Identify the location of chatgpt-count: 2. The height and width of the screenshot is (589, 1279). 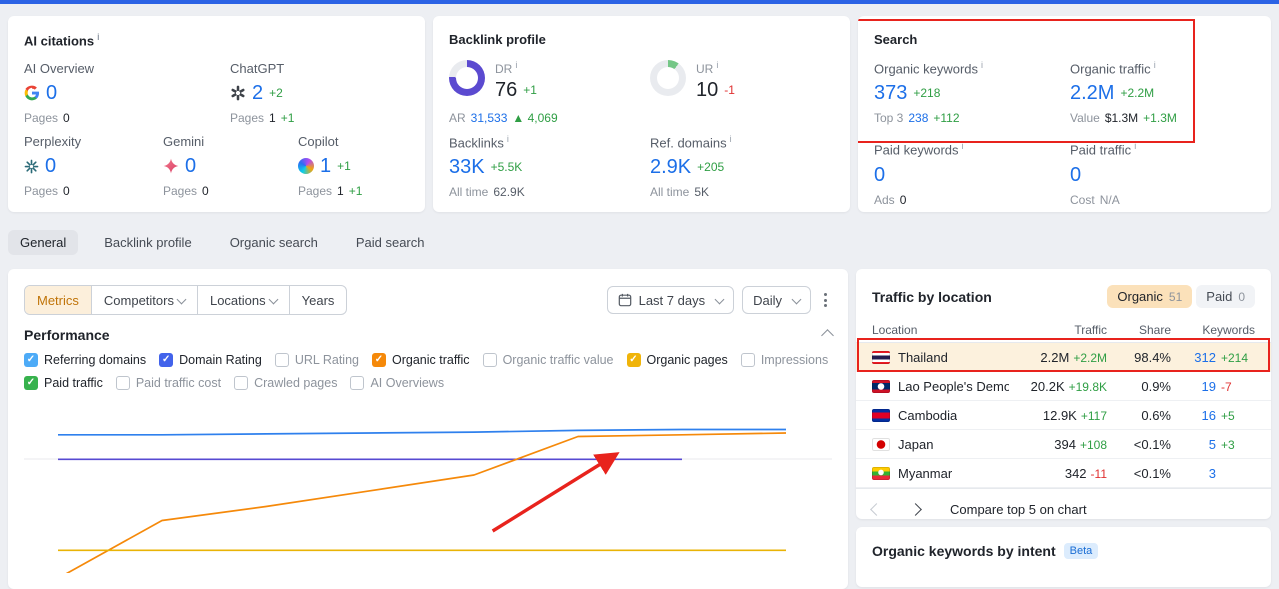
(257, 93).